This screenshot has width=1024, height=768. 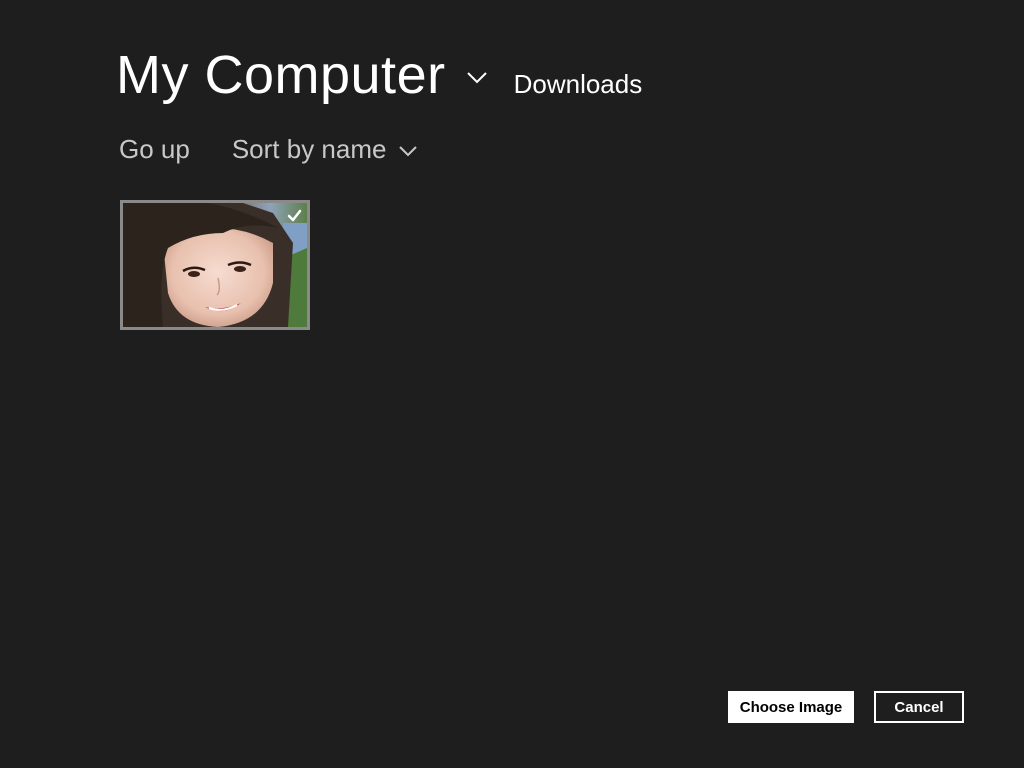 I want to click on sort-dropdown: Sort by name, so click(x=325, y=149).